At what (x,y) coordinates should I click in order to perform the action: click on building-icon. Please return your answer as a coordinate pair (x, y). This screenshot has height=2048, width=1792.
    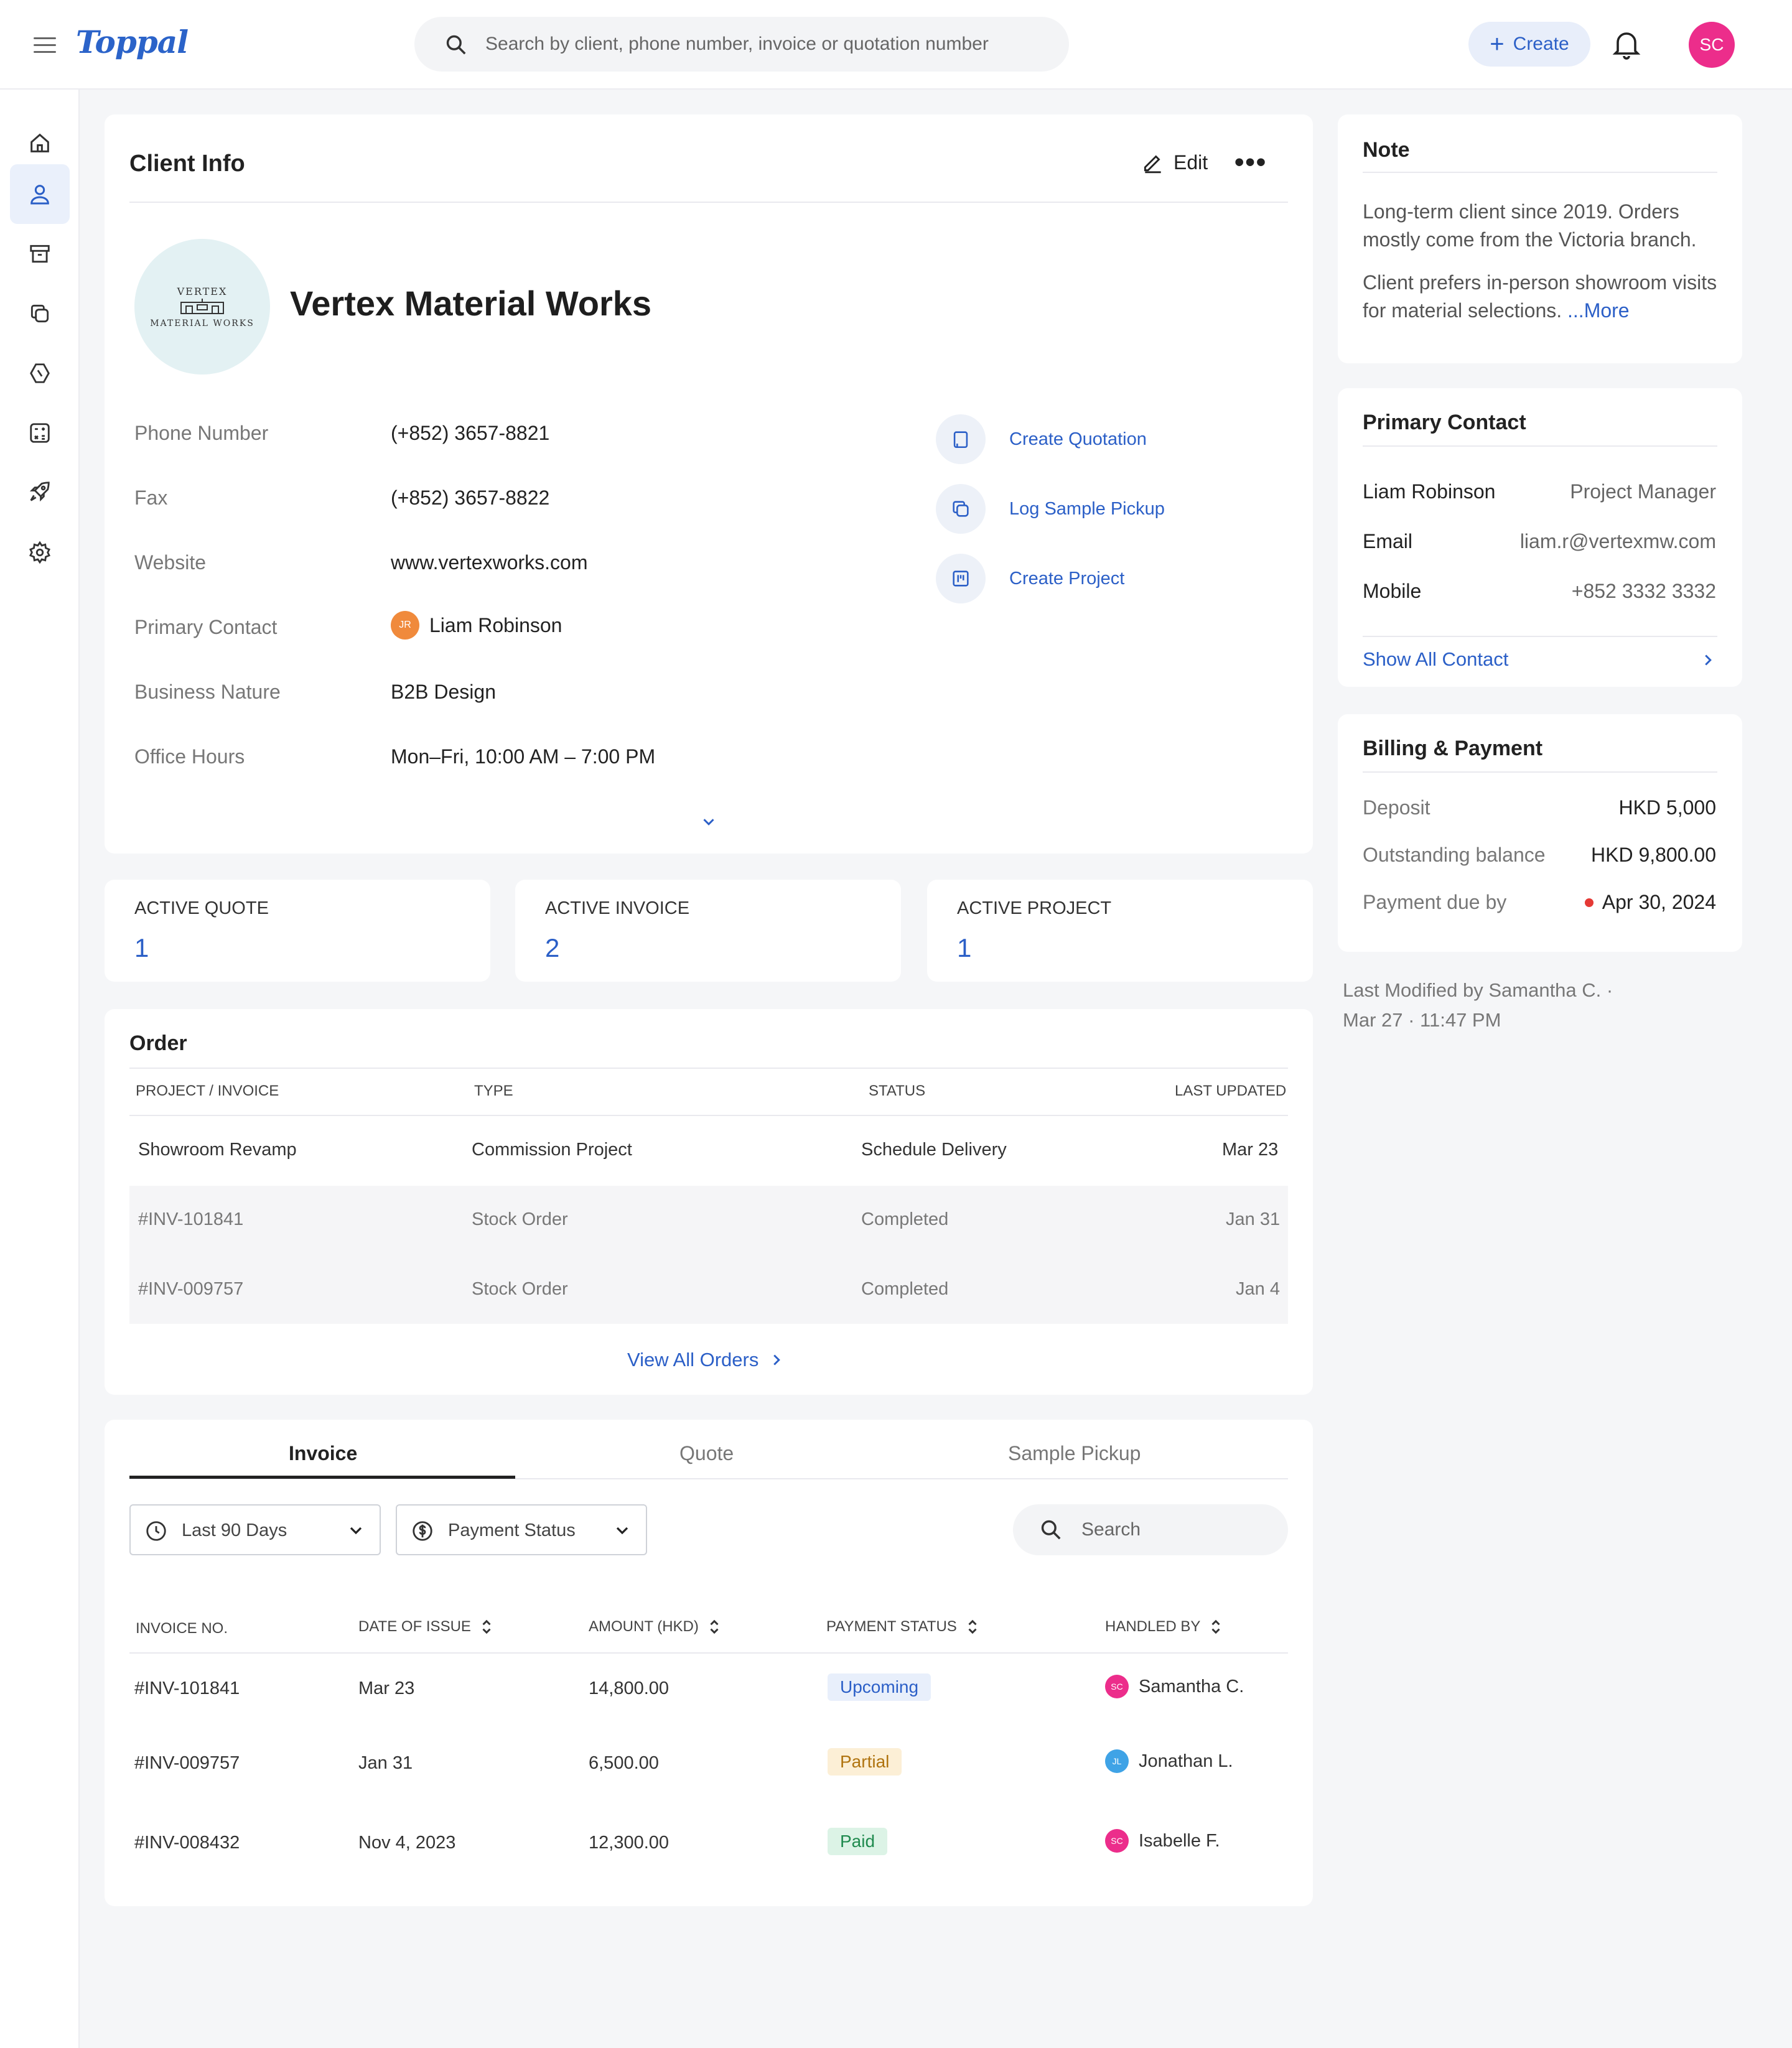
    Looking at the image, I should click on (202, 306).